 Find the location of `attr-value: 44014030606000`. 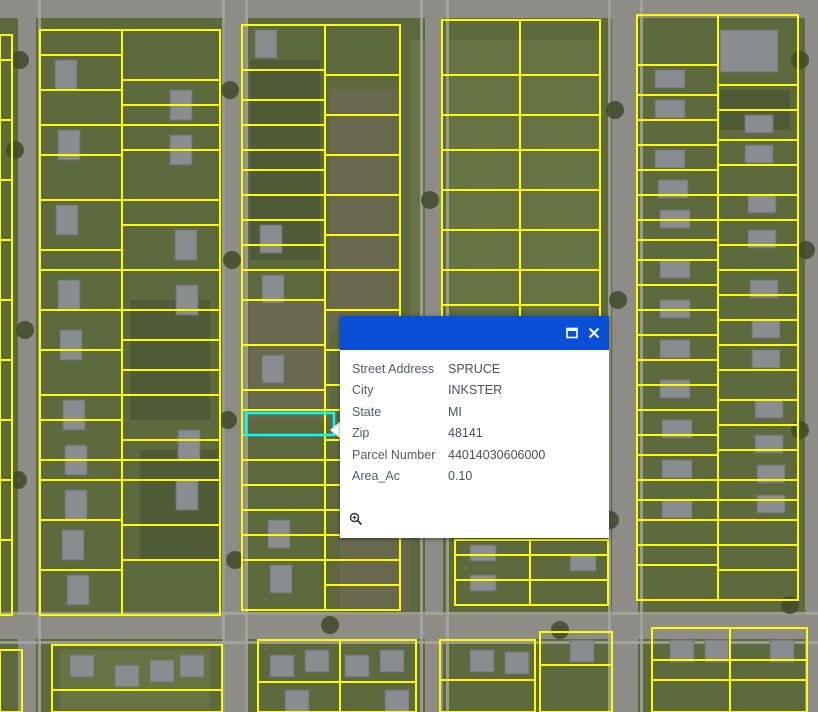

attr-value: 44014030606000 is located at coordinates (497, 454).